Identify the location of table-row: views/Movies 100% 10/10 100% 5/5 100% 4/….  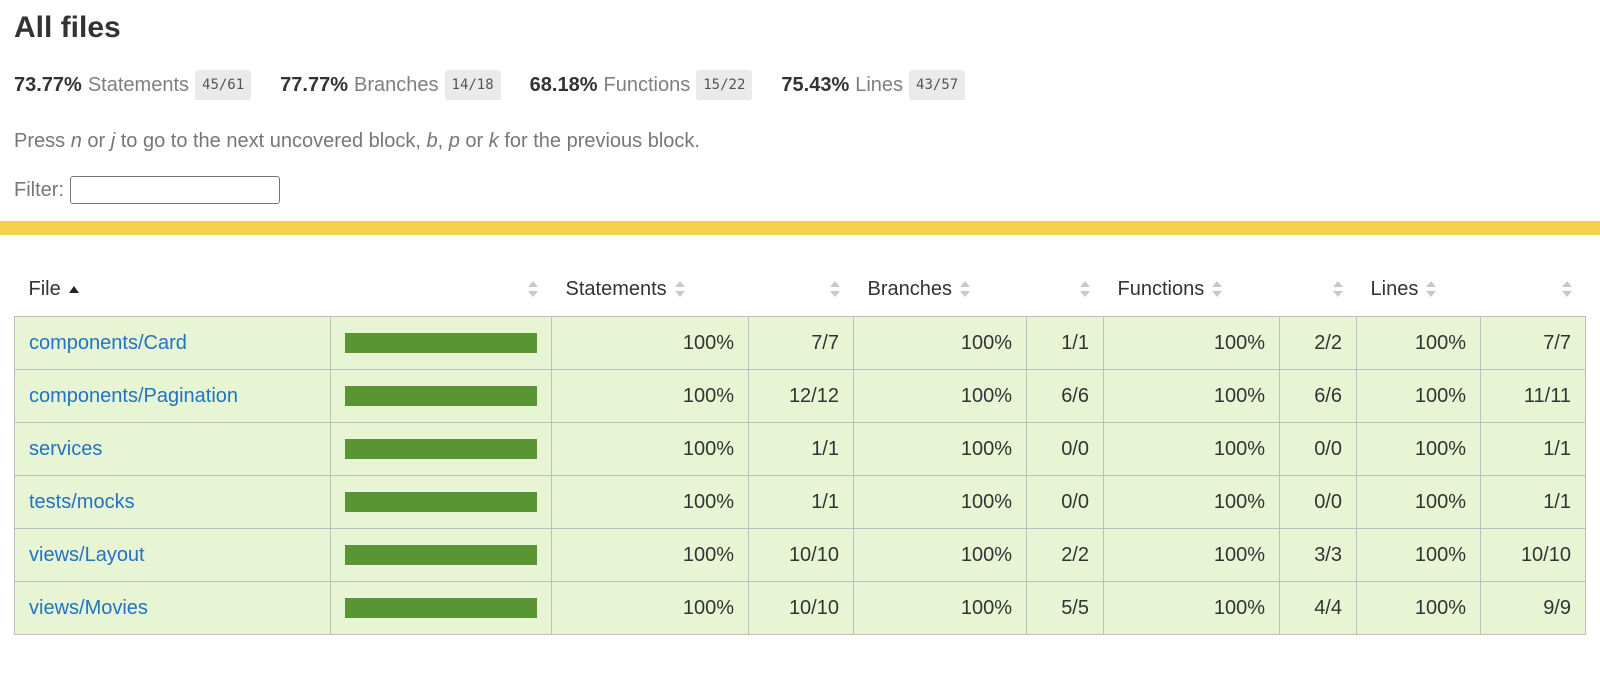
(800, 608).